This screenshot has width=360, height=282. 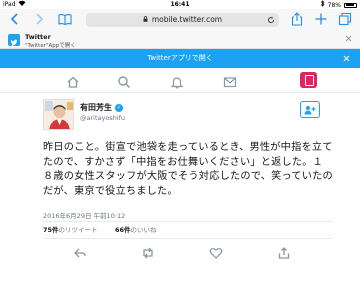 I want to click on display-name-text: 有田芳生, so click(x=96, y=107).